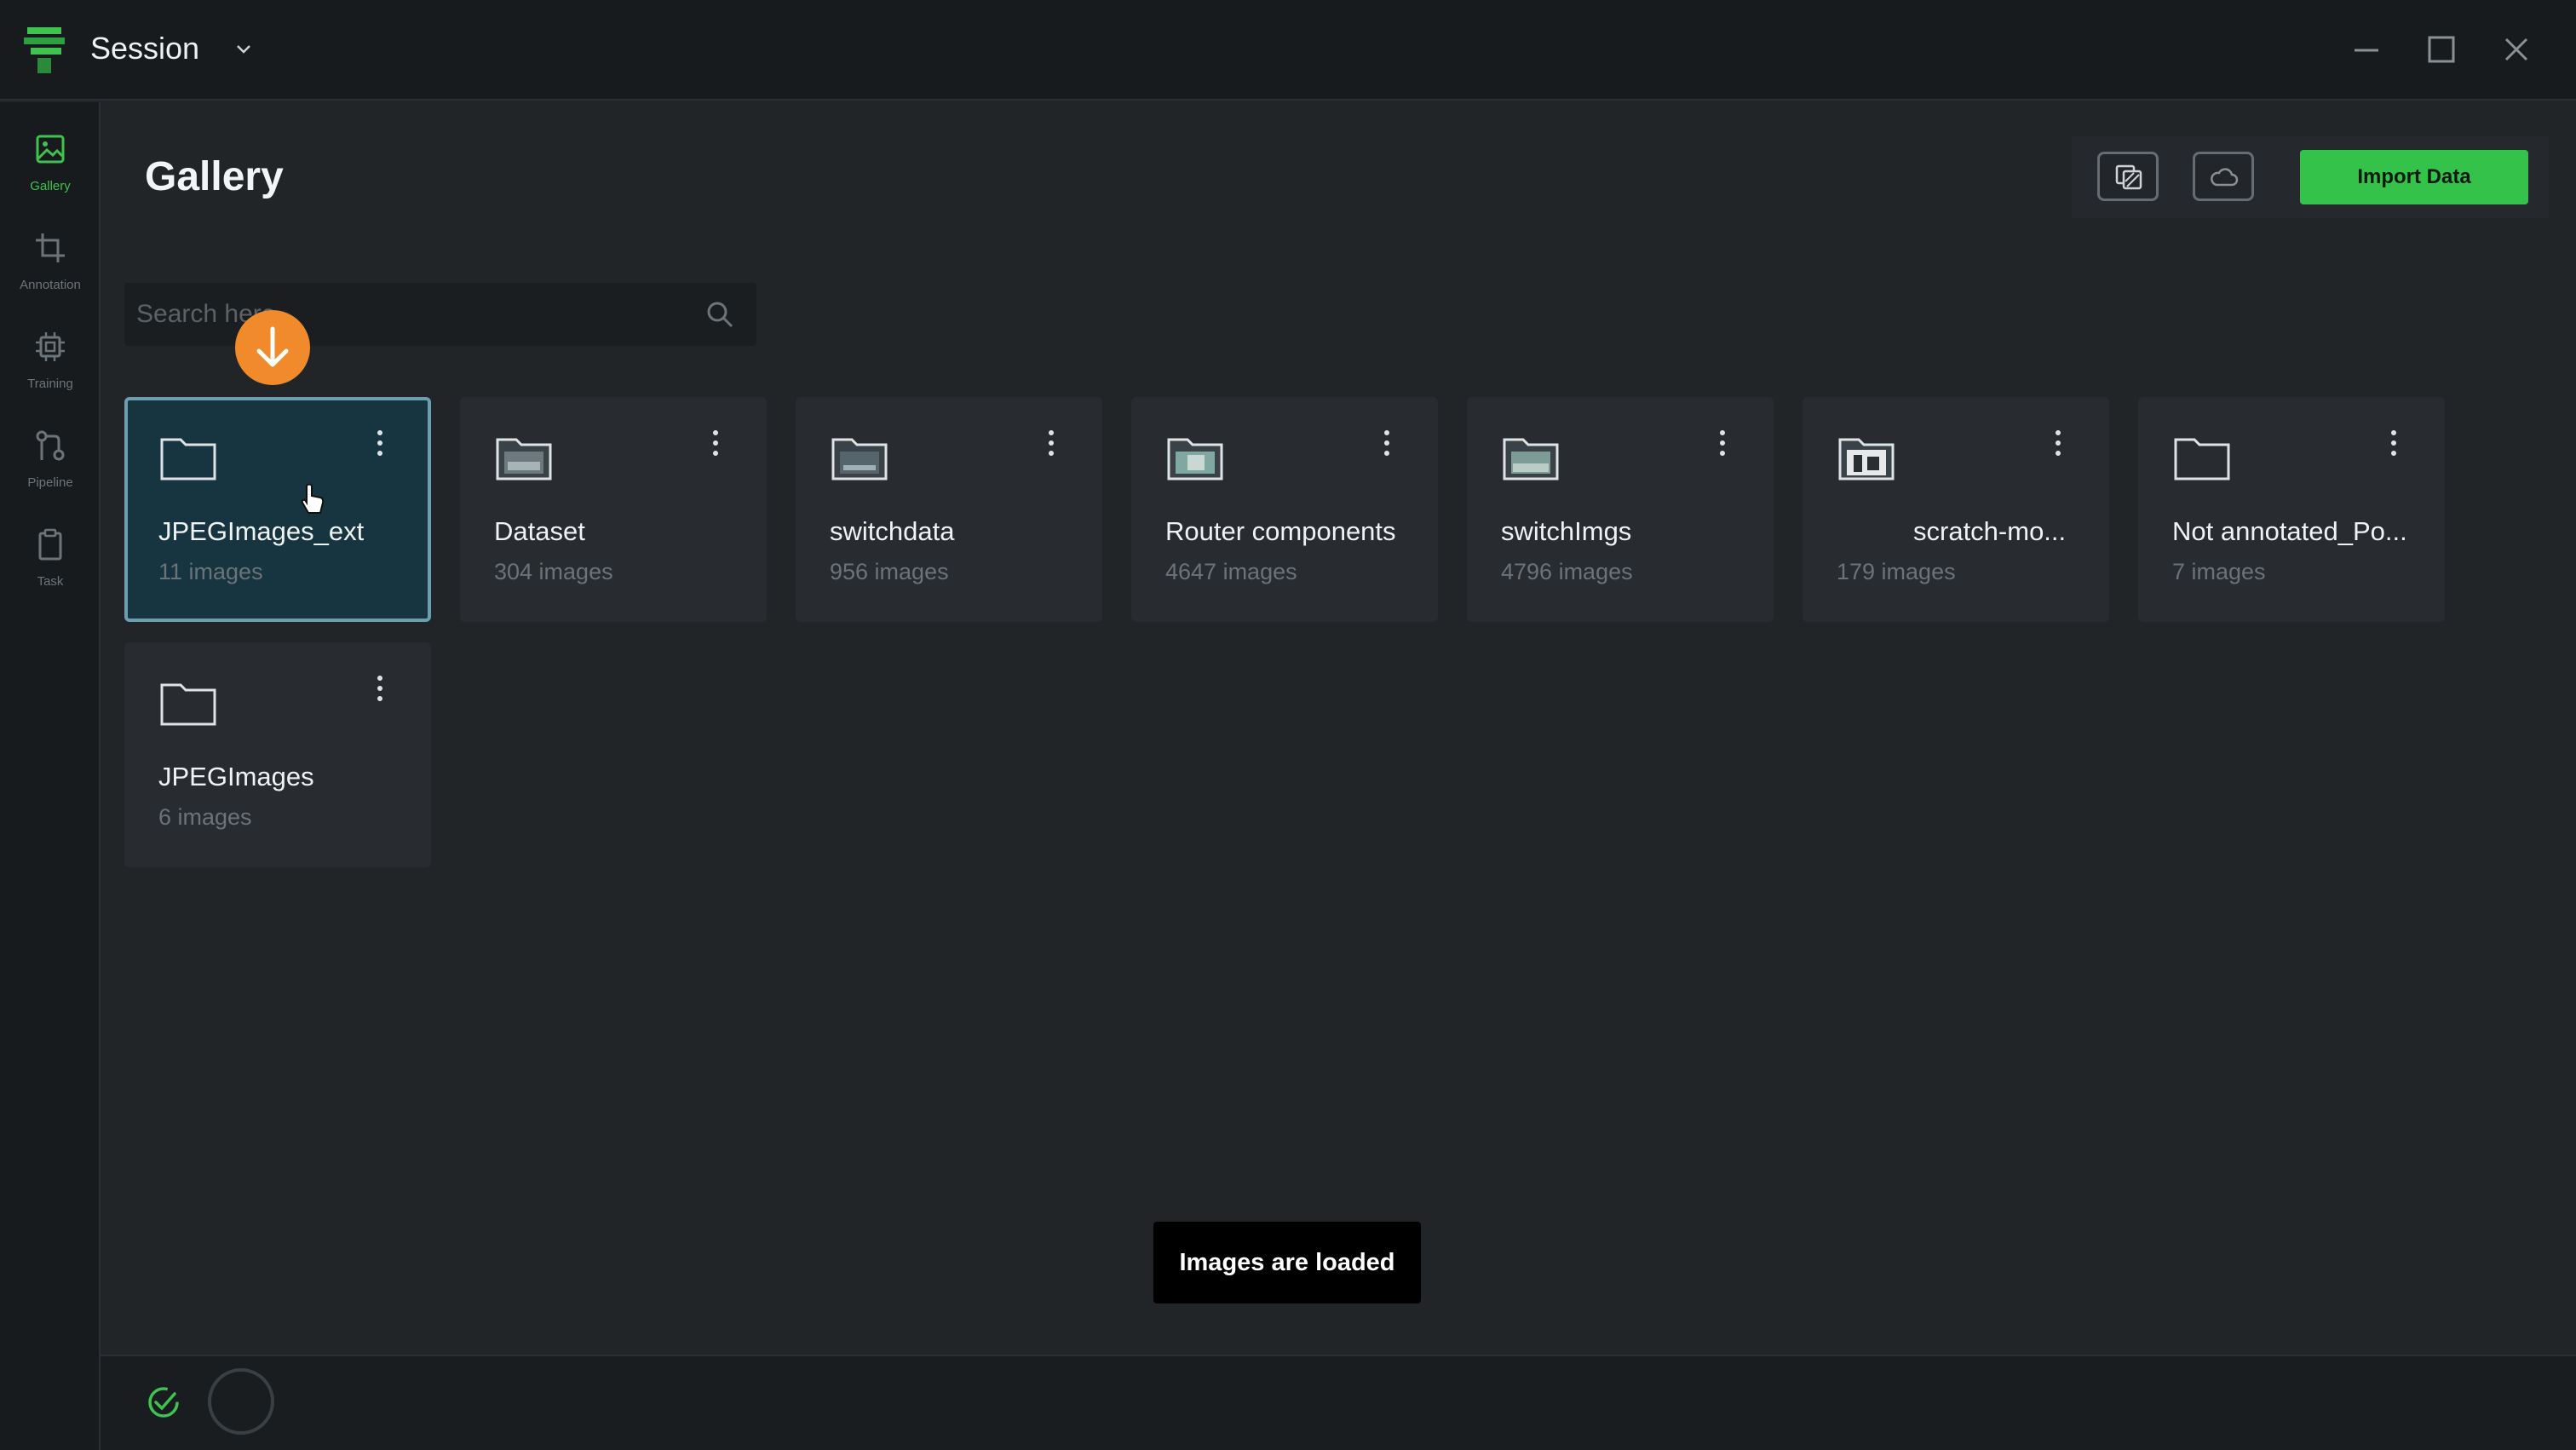 This screenshot has height=1450, width=2576. I want to click on dataset-count: 304 images, so click(554, 571).